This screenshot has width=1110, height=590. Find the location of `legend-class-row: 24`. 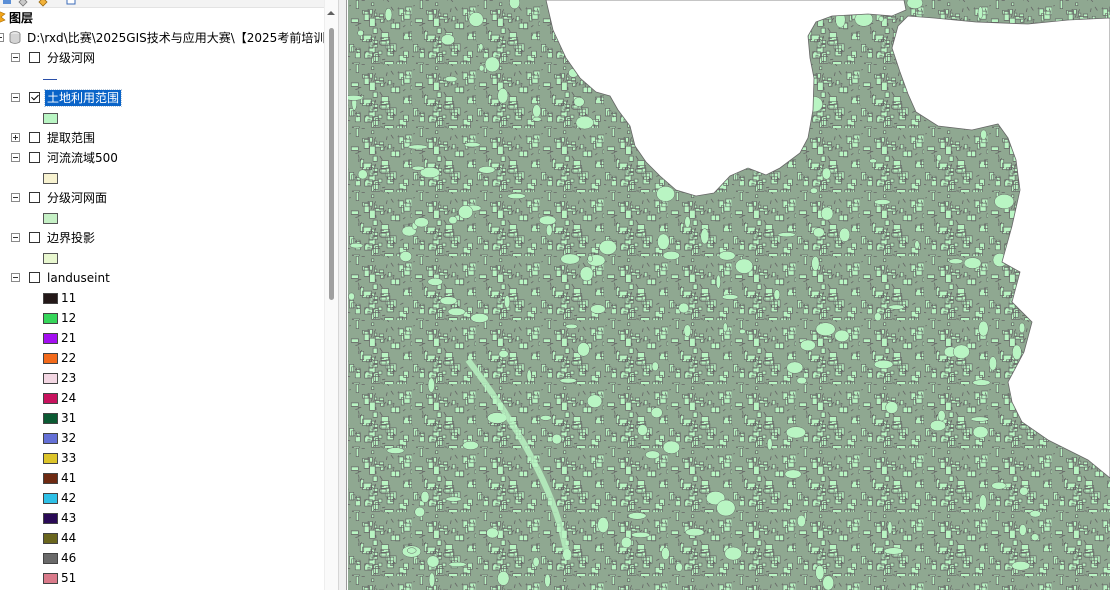

legend-class-row: 24 is located at coordinates (162, 398).